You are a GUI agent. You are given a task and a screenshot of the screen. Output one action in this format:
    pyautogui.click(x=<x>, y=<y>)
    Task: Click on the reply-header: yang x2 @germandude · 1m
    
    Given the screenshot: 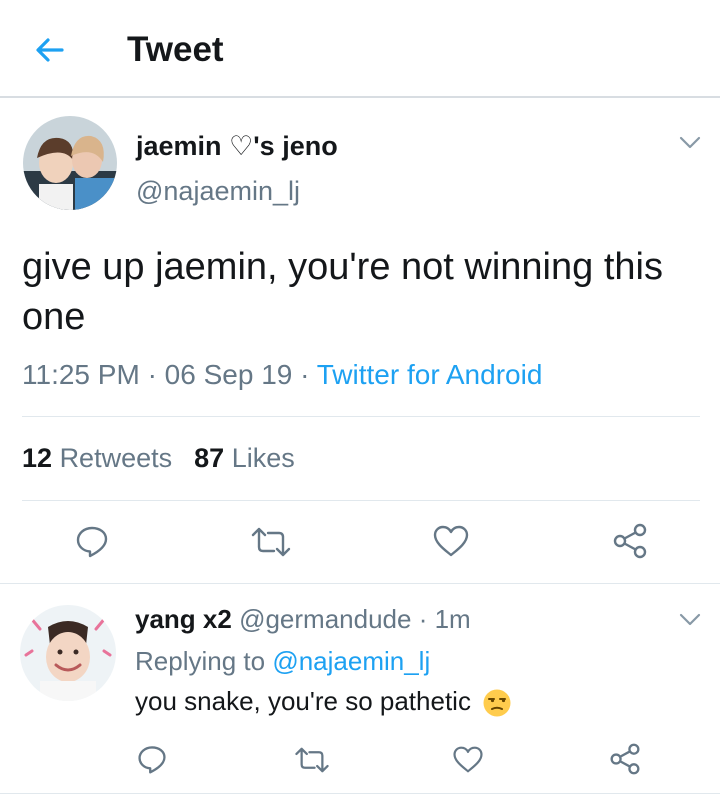 What is the action you would take?
    pyautogui.click(x=303, y=619)
    